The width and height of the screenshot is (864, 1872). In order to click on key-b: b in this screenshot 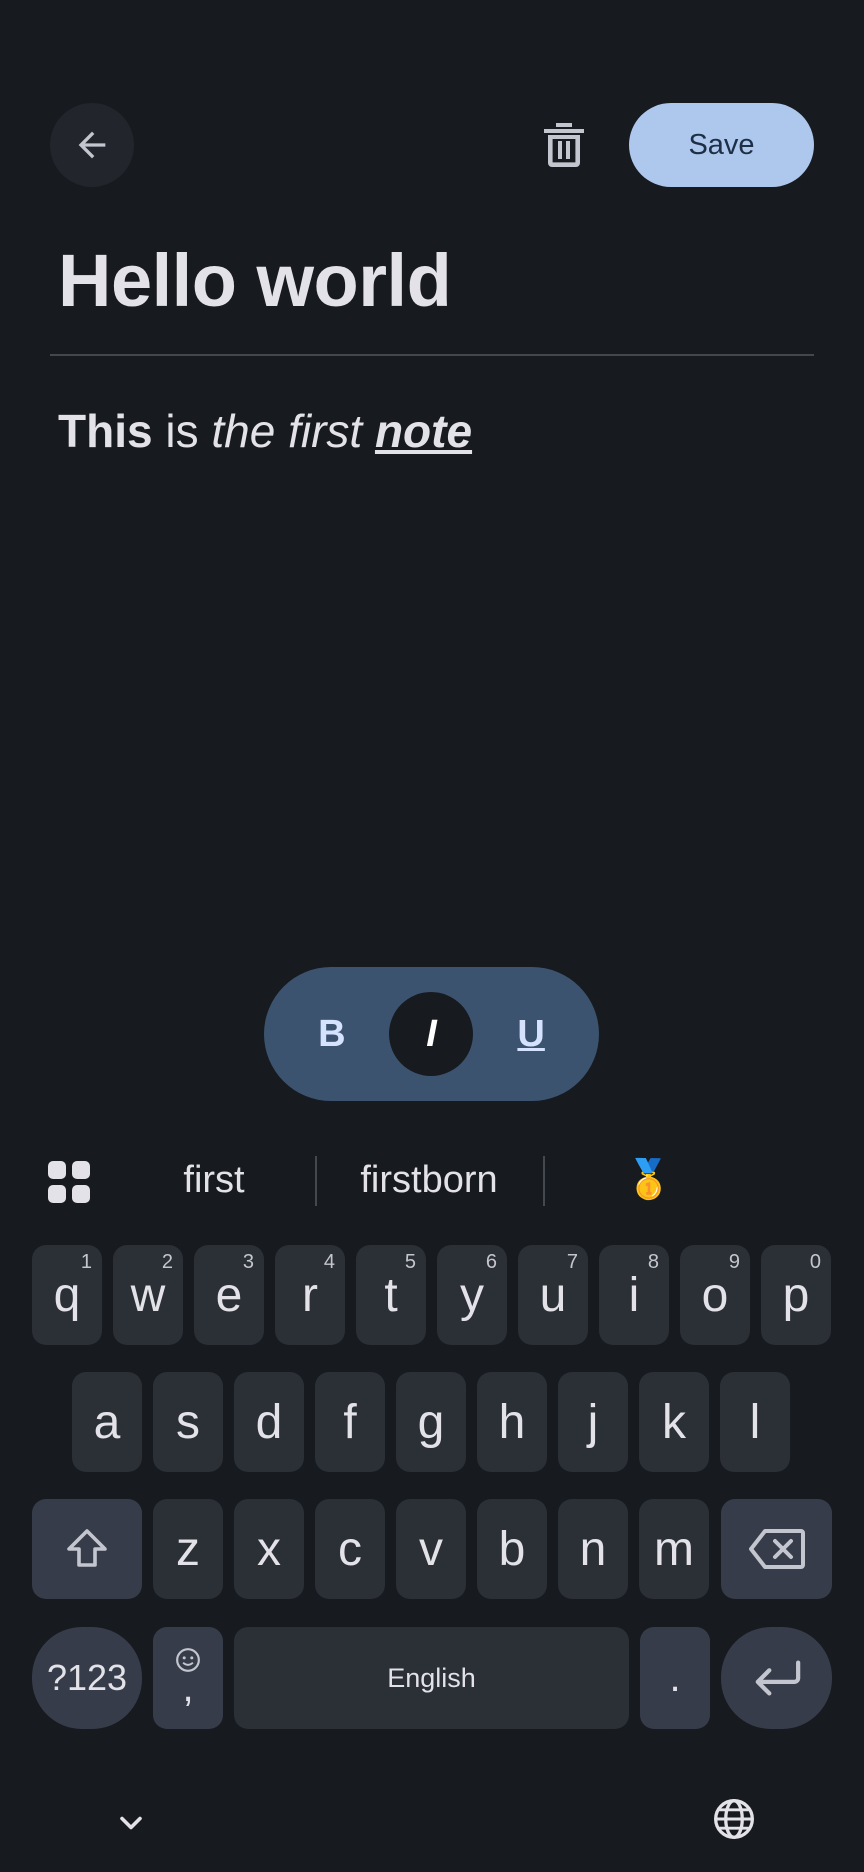, I will do `click(512, 1549)`.